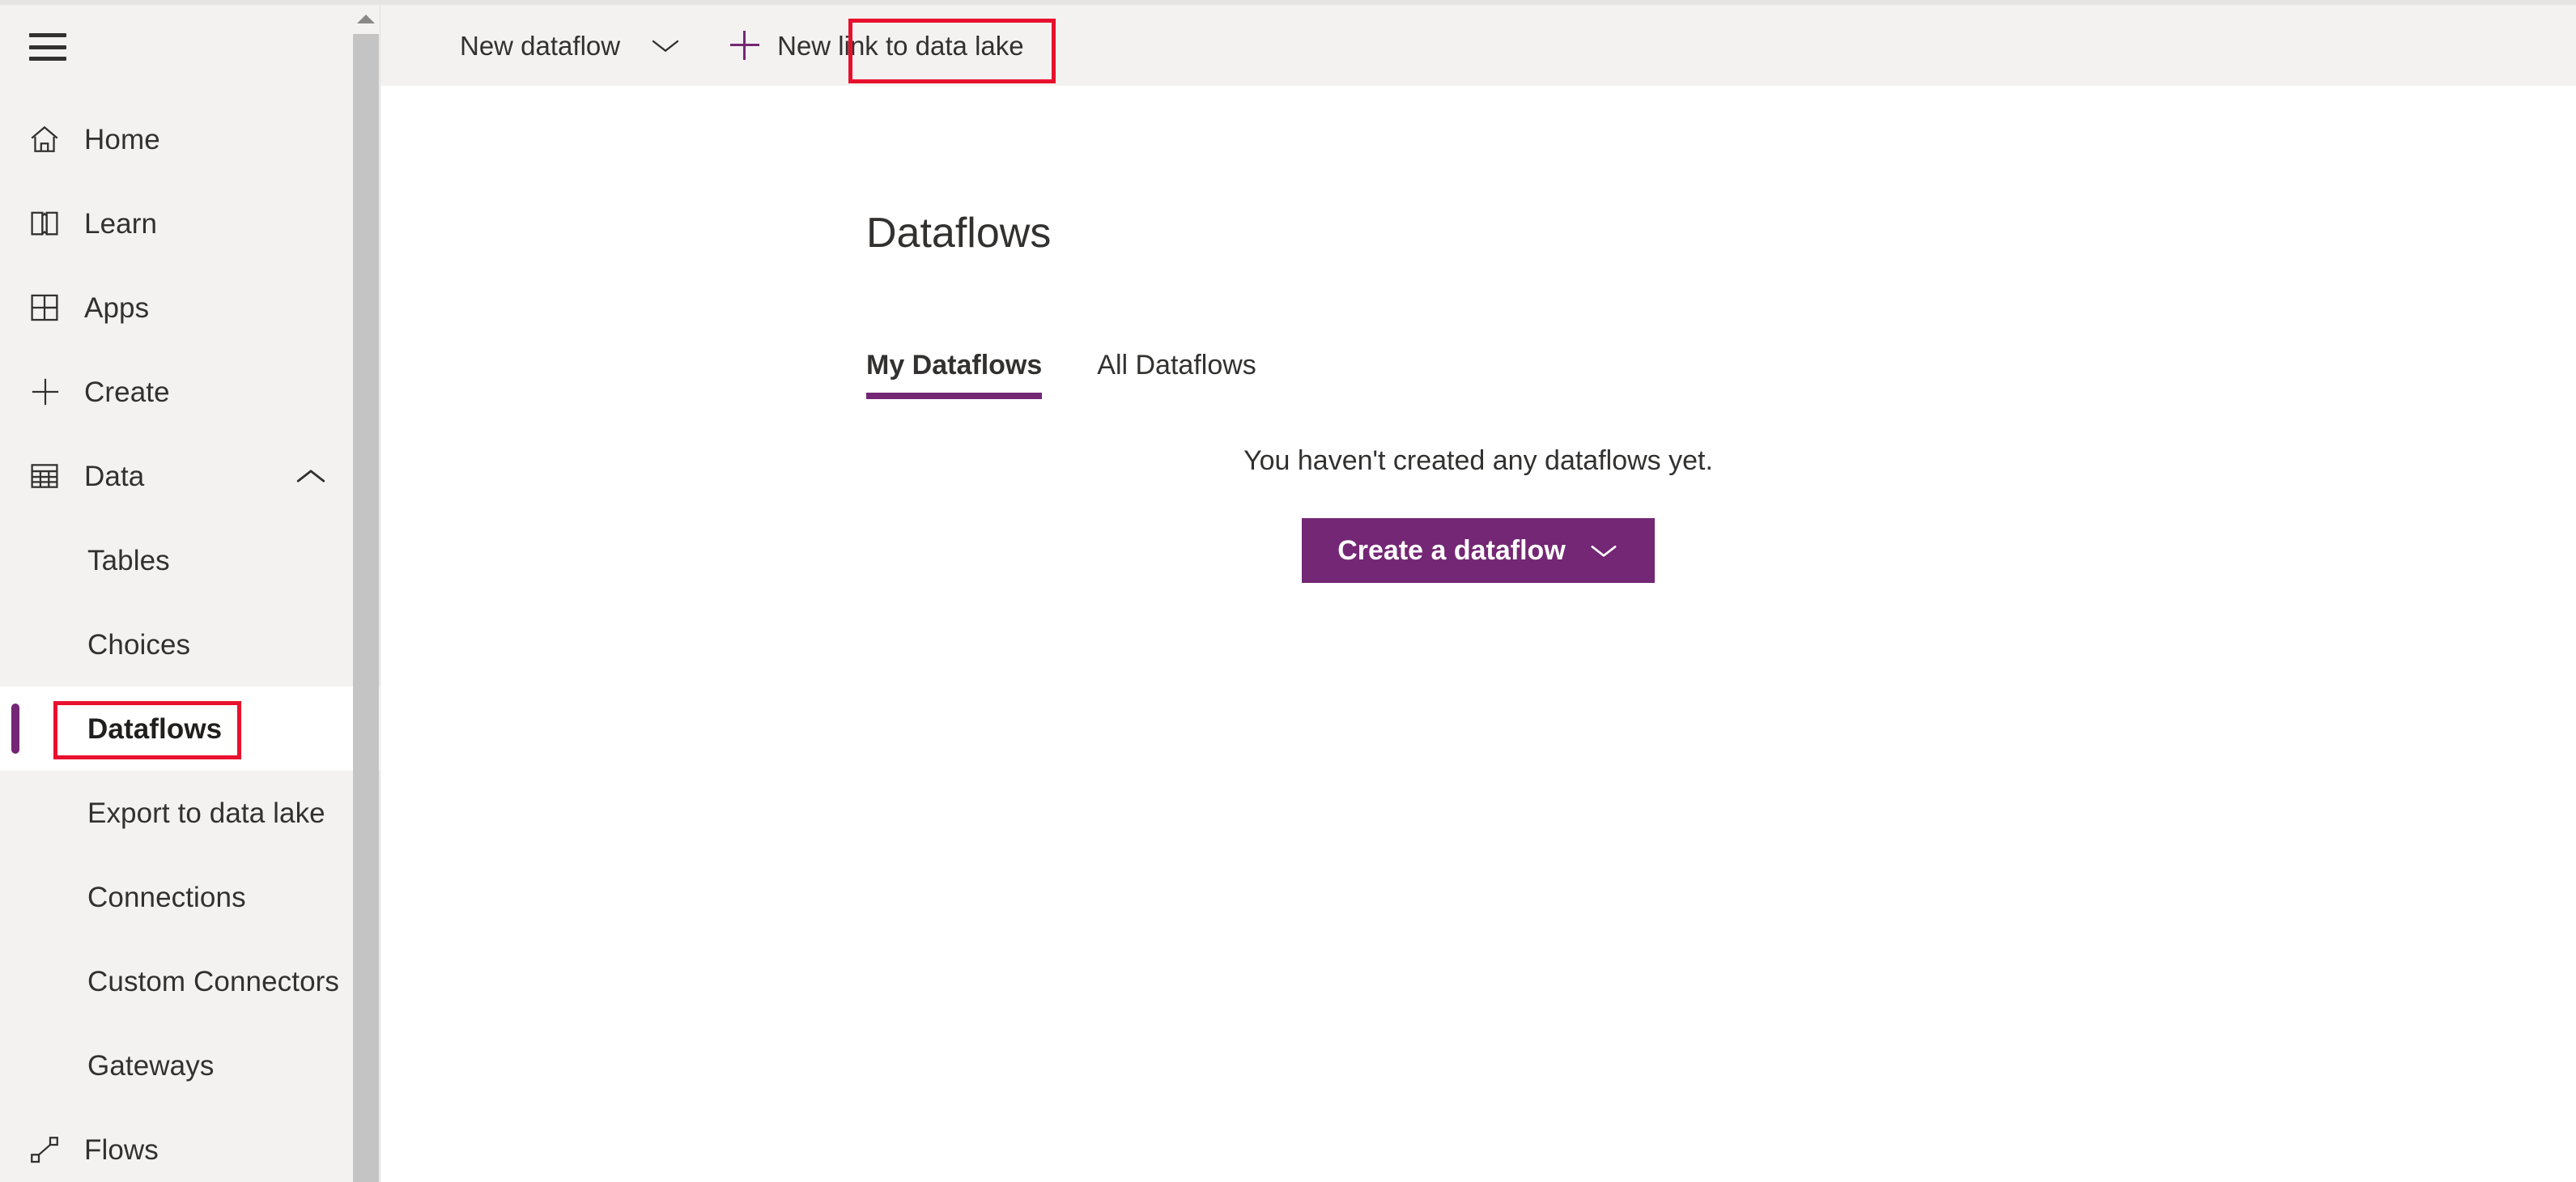 This screenshot has width=2576, height=1182. What do you see at coordinates (127, 392) in the screenshot?
I see `sidebar-item-label: Create` at bounding box center [127, 392].